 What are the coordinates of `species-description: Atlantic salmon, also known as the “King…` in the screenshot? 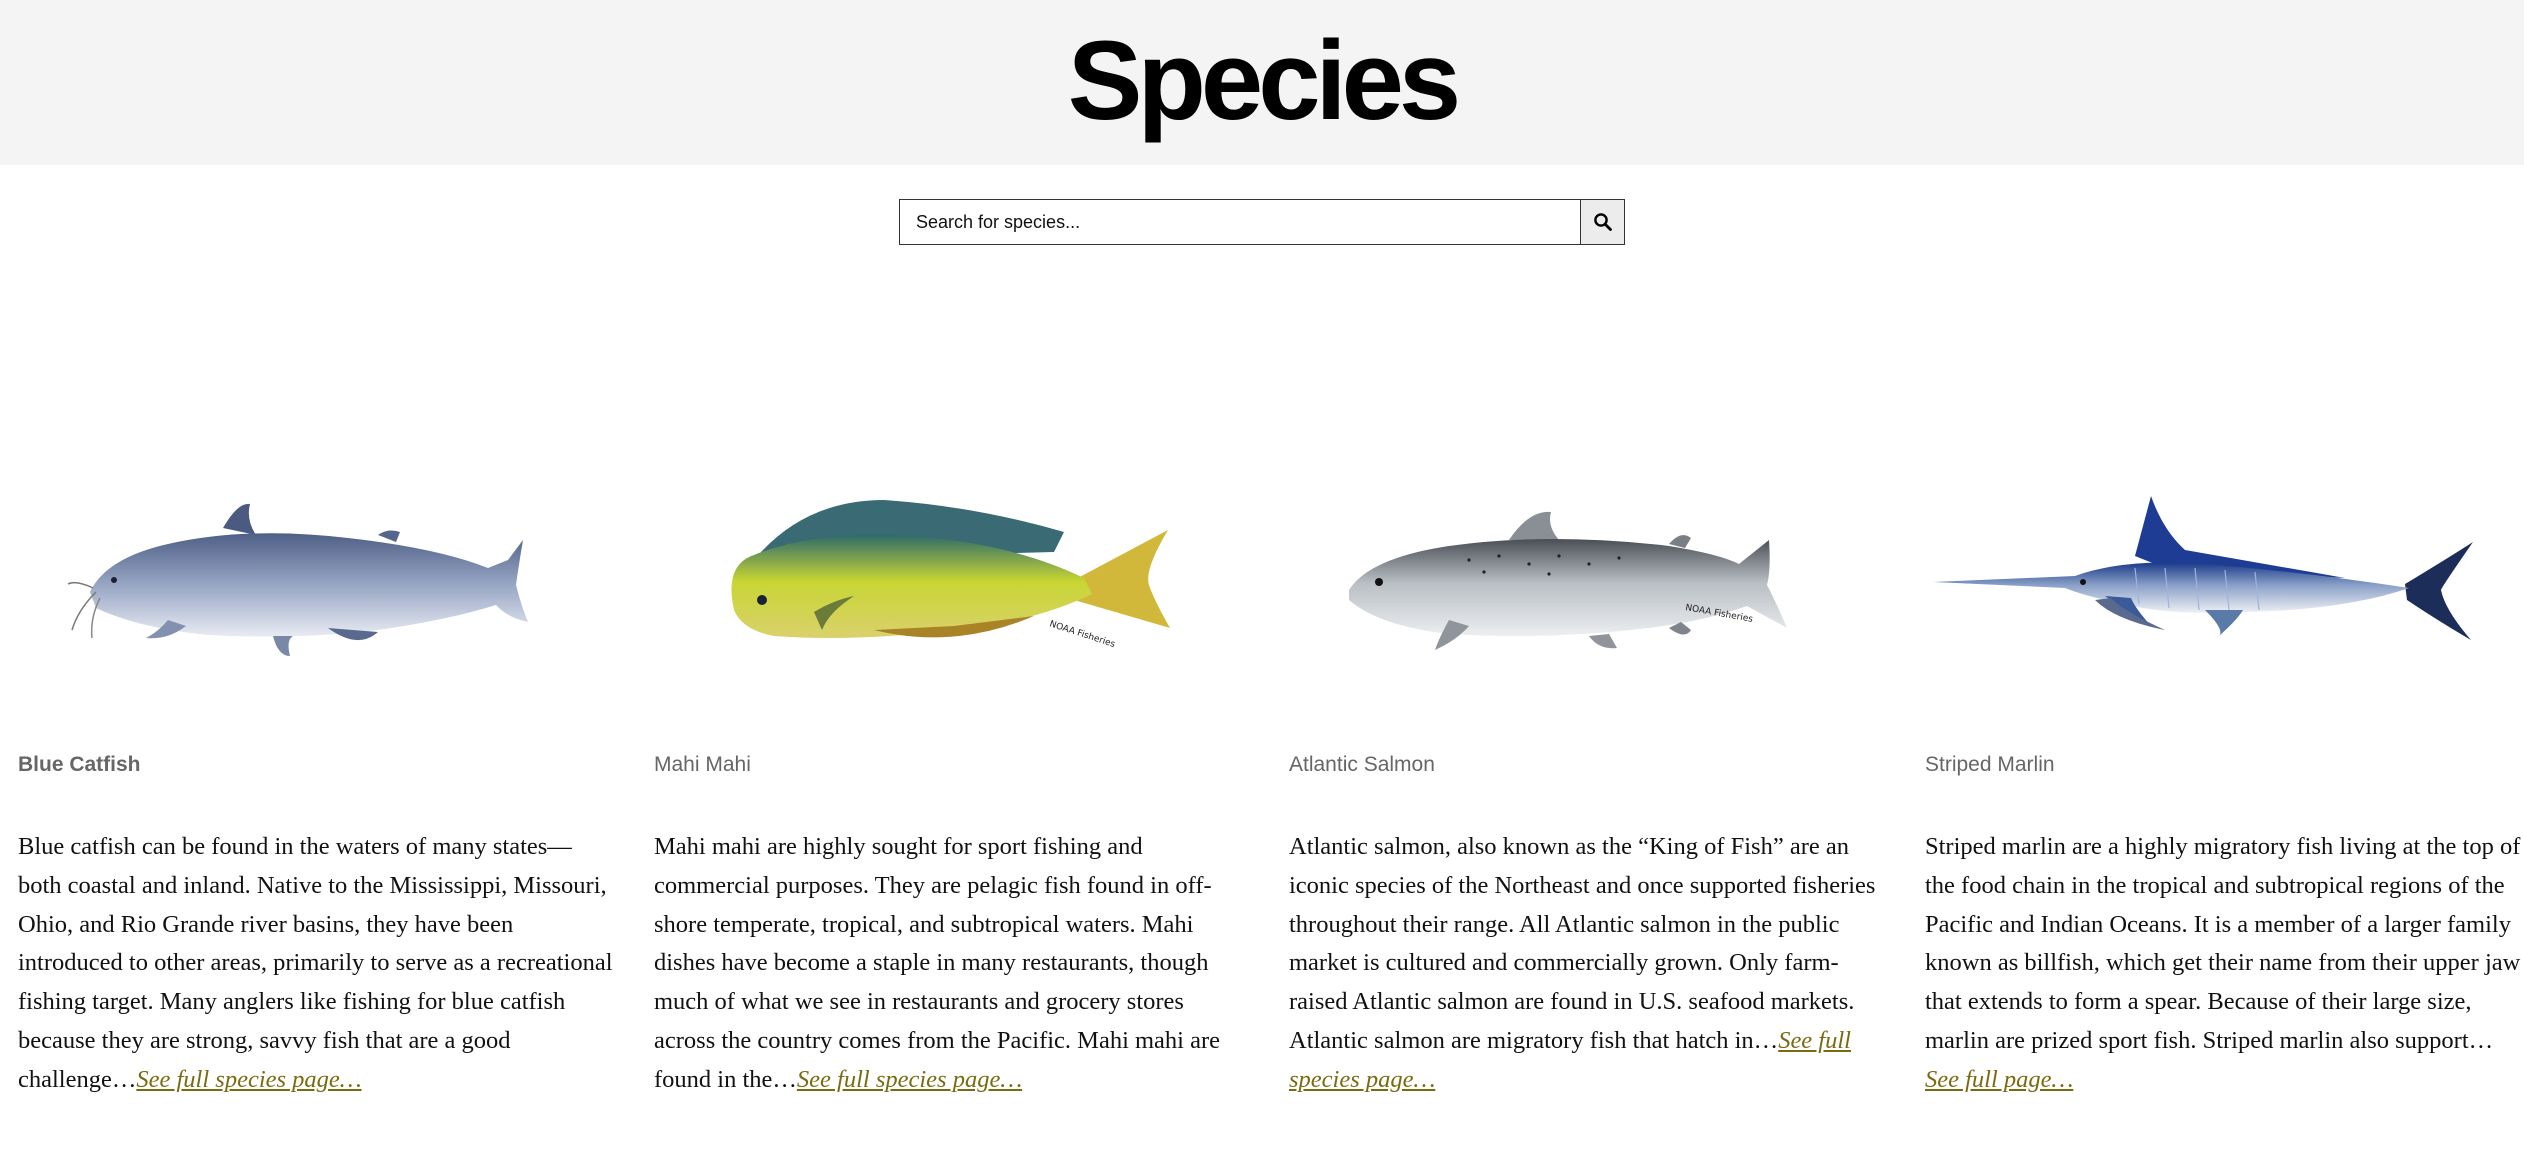 It's located at (1587, 964).